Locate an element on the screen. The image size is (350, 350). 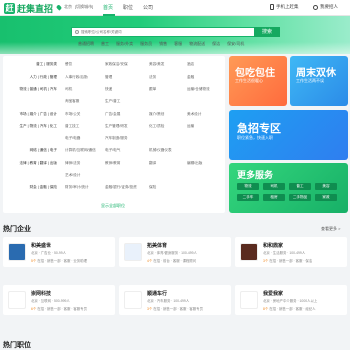
service-tag: 物流 is located at coordinates (248, 186).